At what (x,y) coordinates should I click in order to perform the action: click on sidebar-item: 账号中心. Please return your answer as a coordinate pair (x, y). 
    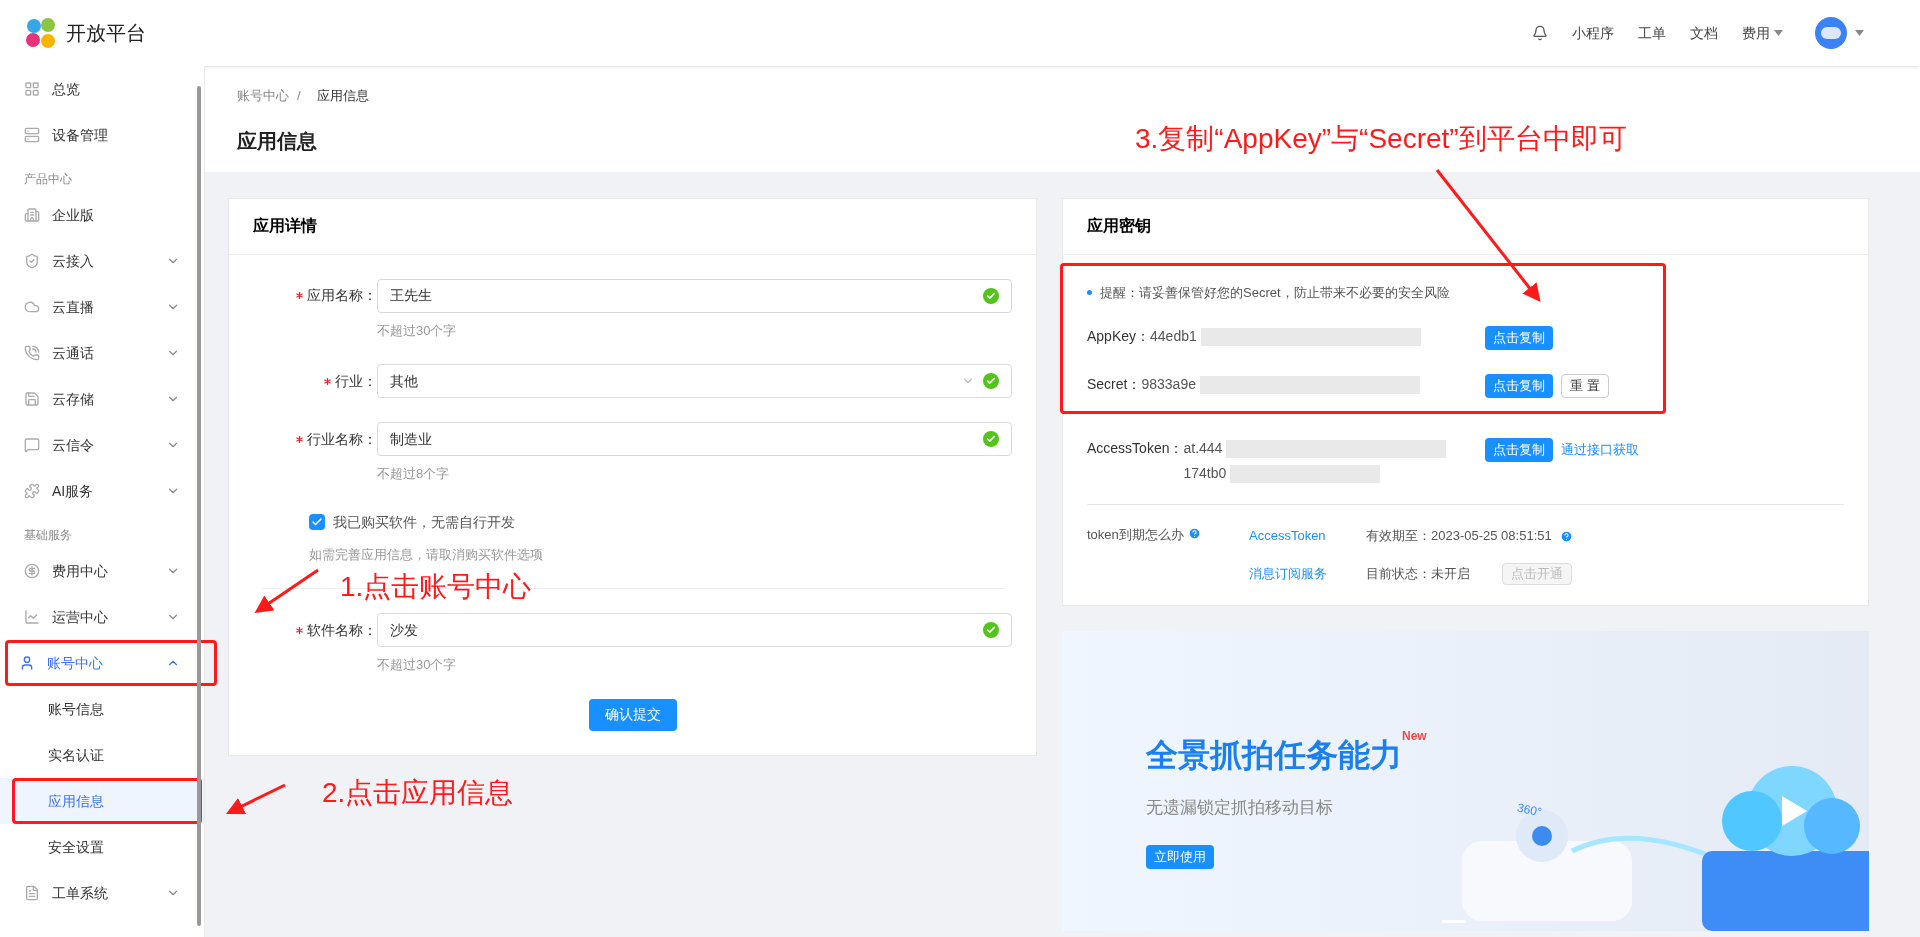
    Looking at the image, I should click on (111, 663).